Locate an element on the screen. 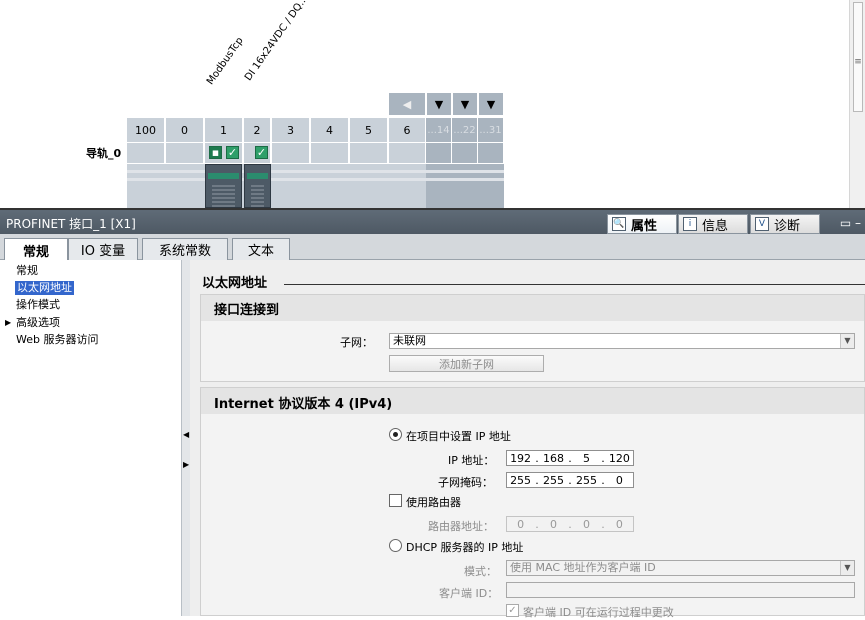  subnet-value: 未联网 is located at coordinates (409, 340).